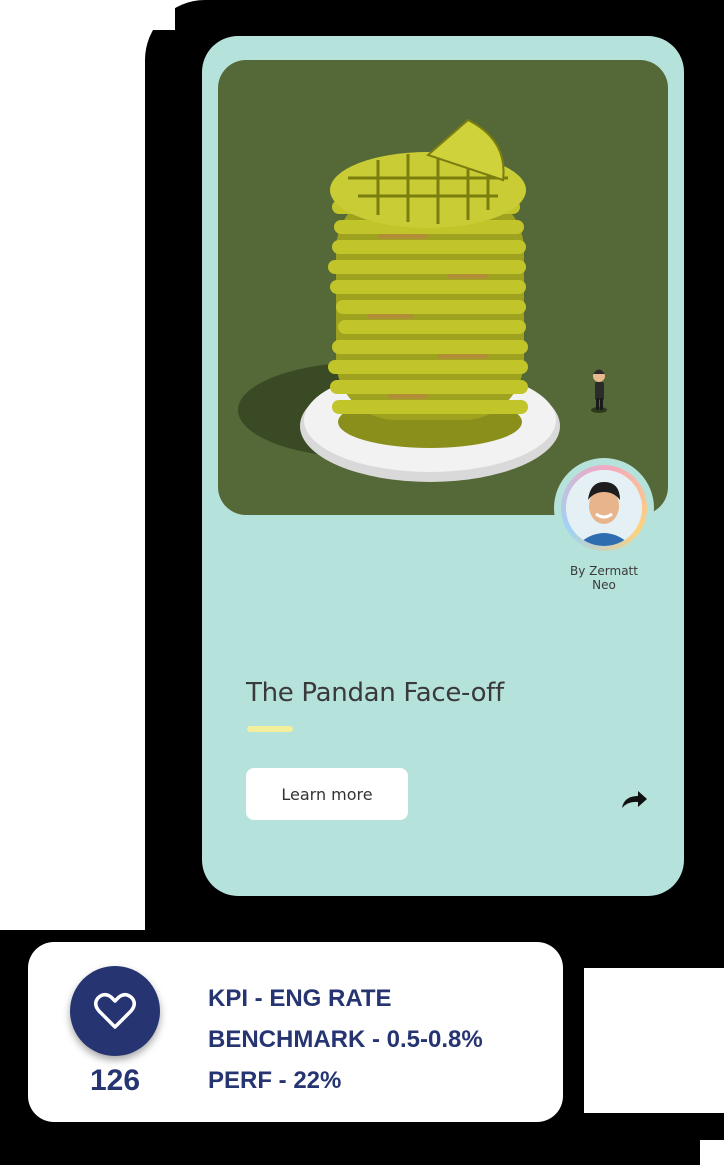 The image size is (724, 1165). Describe the element at coordinates (654, 1040) in the screenshot. I see `backdrop-white-right` at that location.